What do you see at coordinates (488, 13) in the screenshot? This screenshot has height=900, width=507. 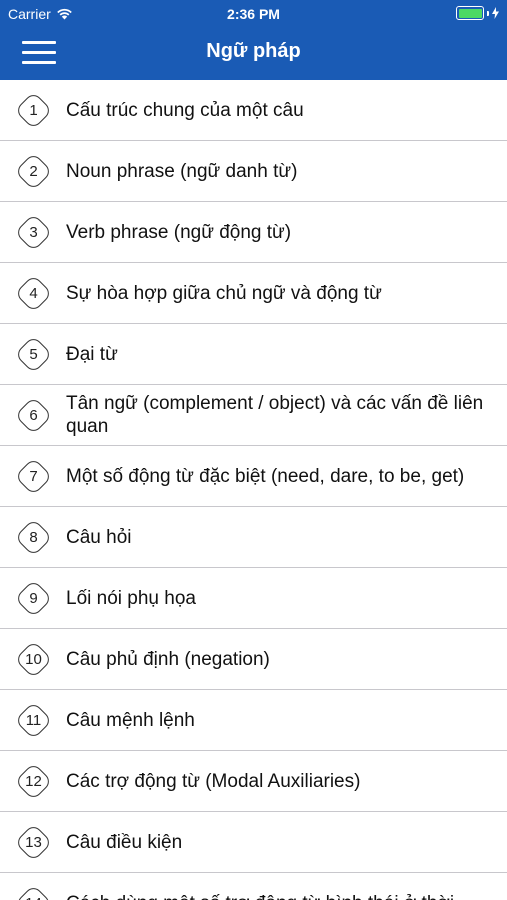 I see `battery-tip` at bounding box center [488, 13].